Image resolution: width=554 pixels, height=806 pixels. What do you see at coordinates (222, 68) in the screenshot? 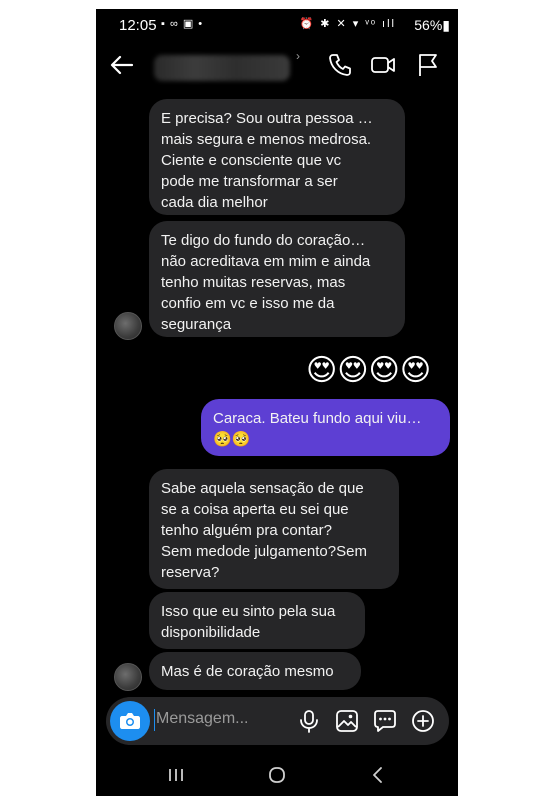
I see `contact-name` at bounding box center [222, 68].